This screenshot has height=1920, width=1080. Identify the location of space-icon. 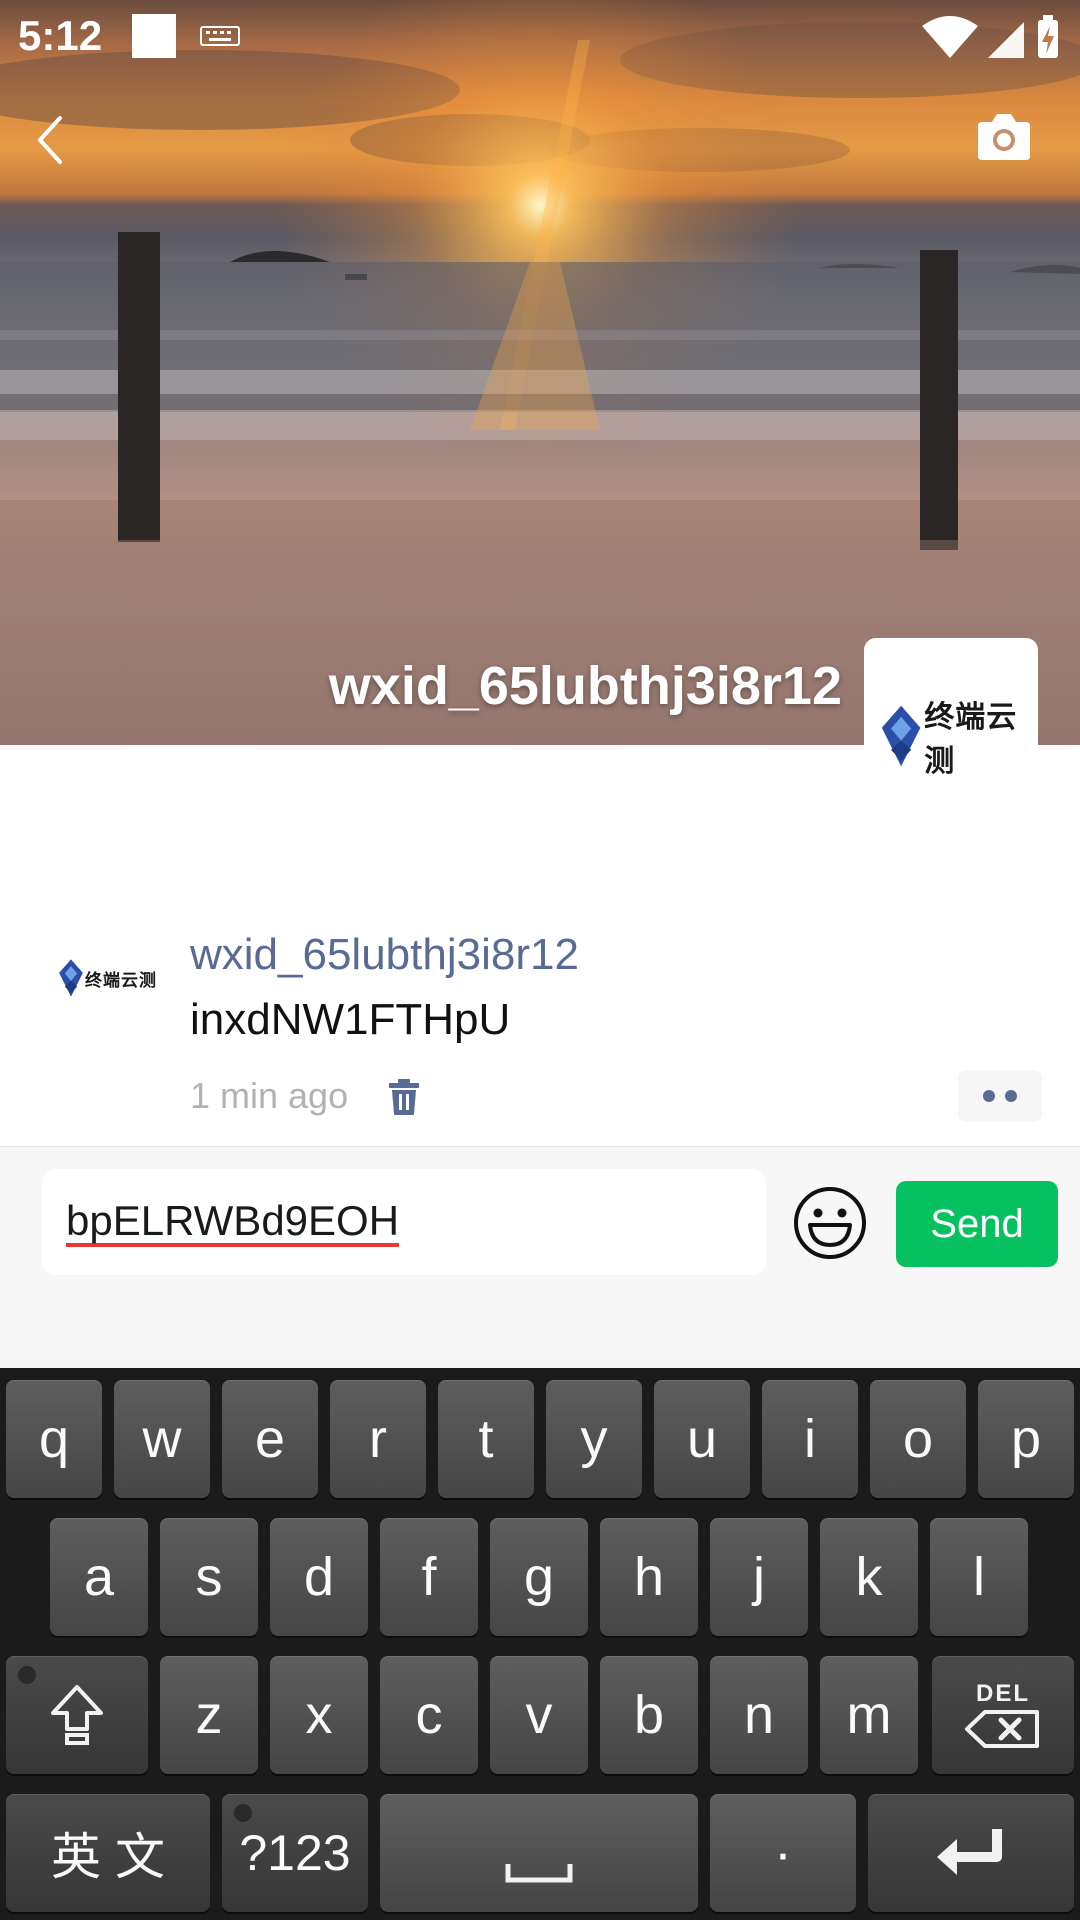
(539, 1873).